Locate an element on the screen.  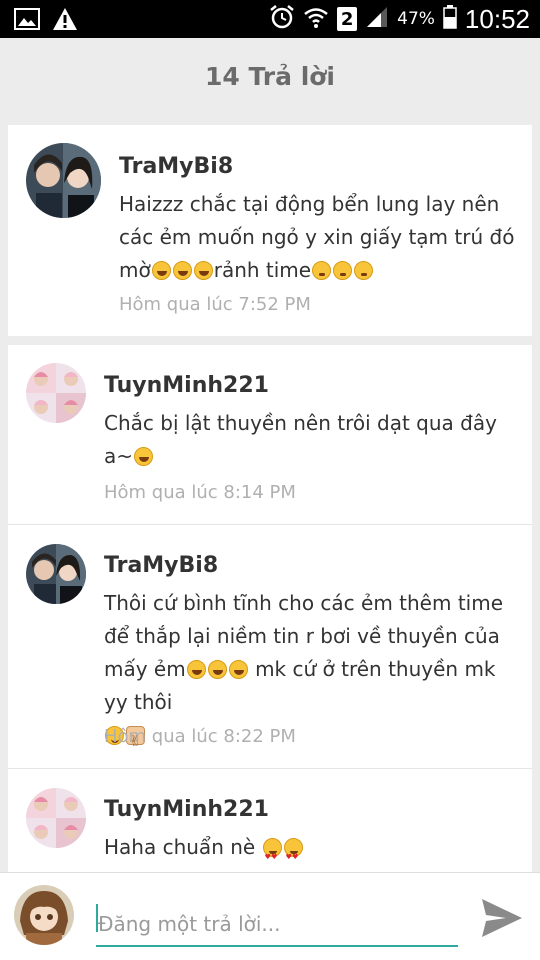
wifi-icon is located at coordinates (316, 19).